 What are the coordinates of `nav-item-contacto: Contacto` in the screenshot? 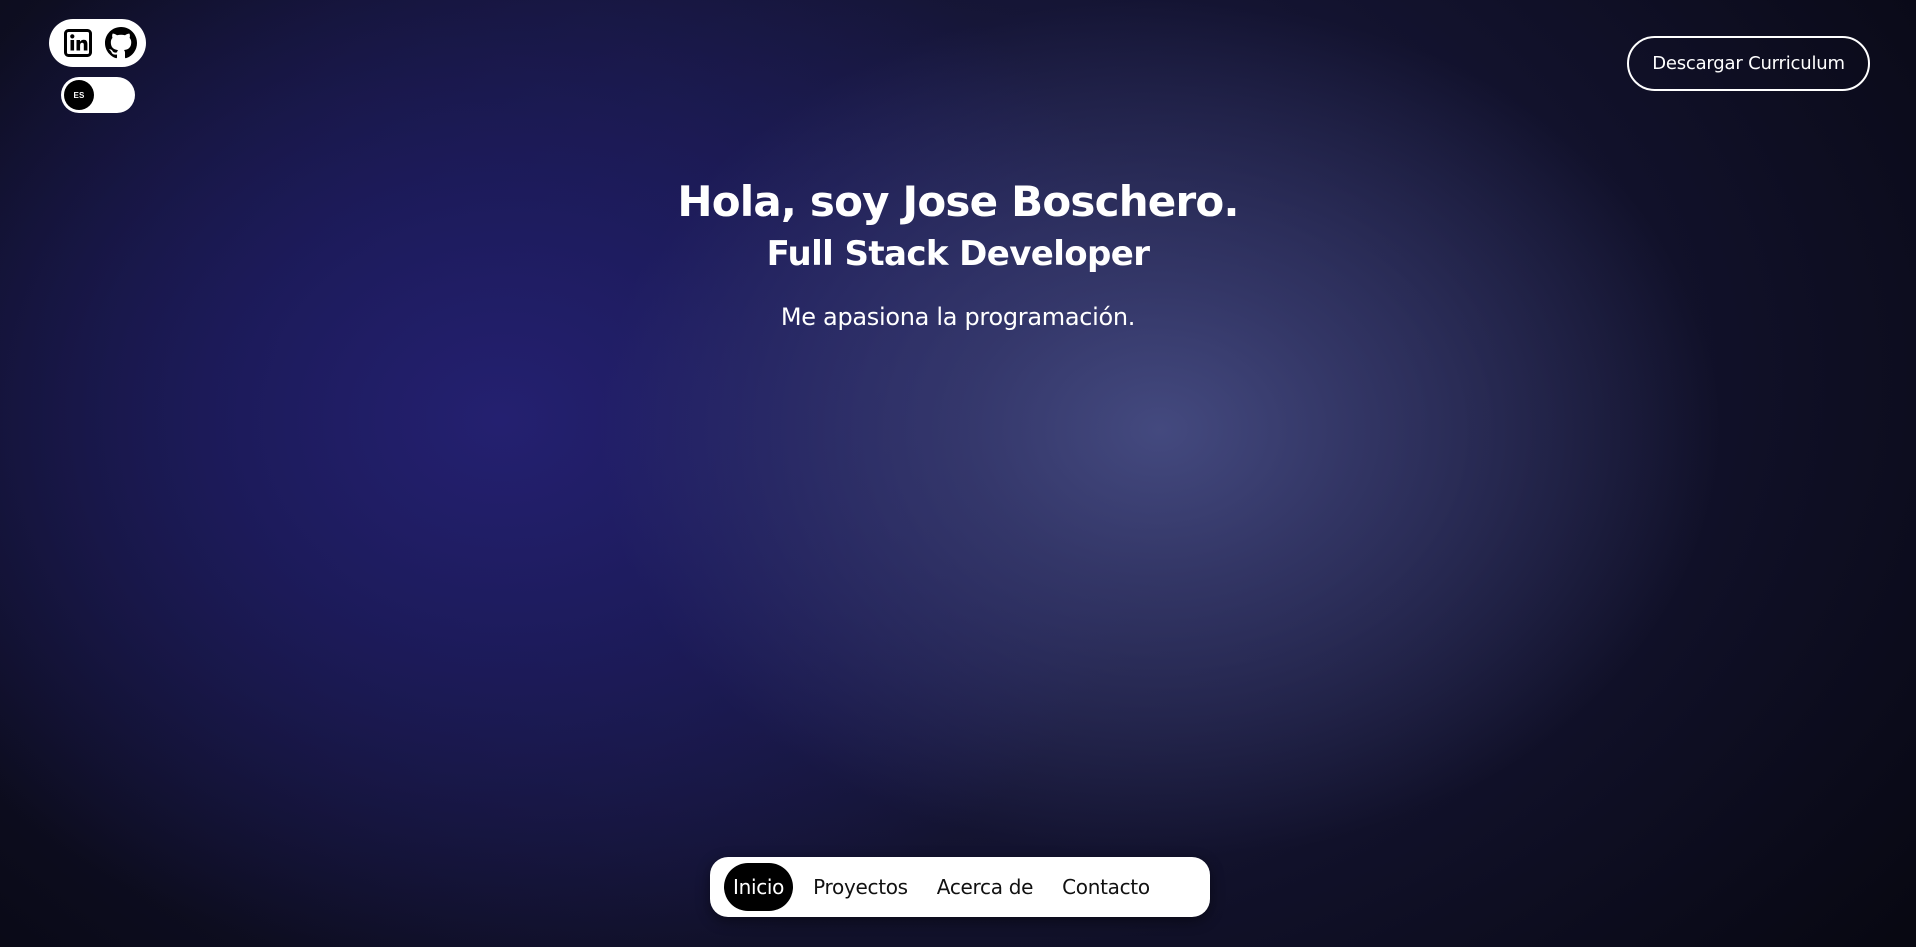 It's located at (1106, 887).